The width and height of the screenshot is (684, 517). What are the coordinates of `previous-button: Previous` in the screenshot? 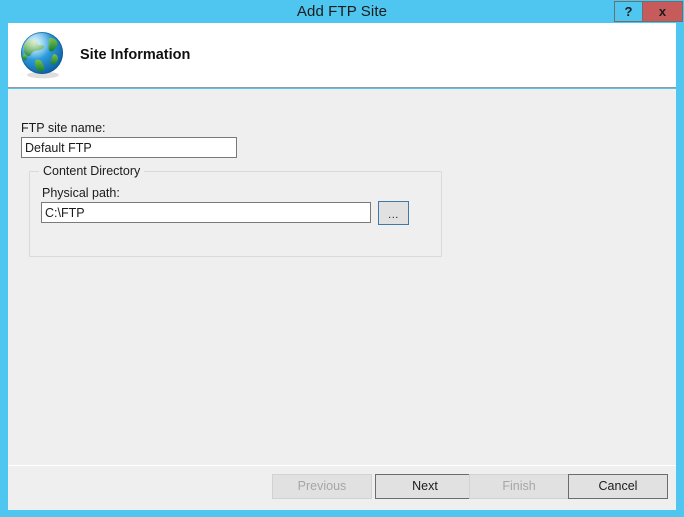 It's located at (322, 486).